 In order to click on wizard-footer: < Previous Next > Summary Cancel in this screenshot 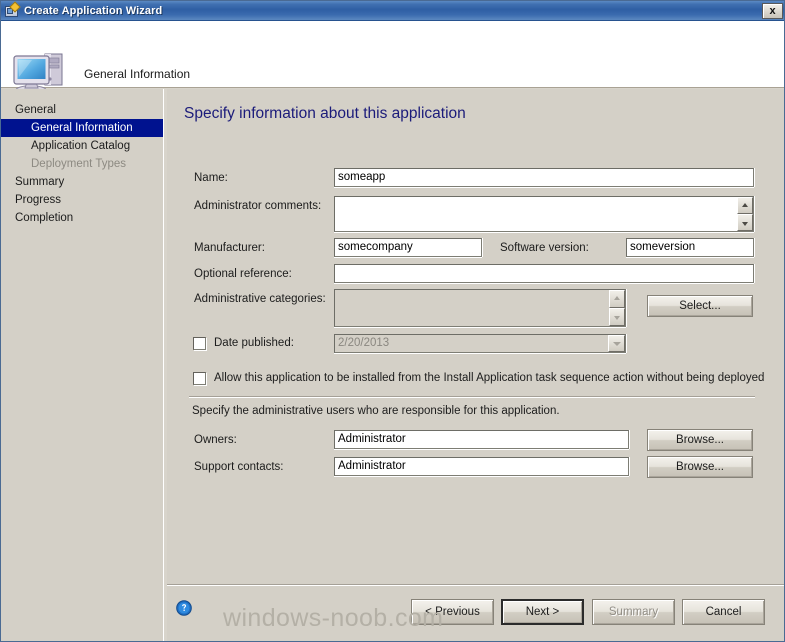, I will do `click(475, 612)`.